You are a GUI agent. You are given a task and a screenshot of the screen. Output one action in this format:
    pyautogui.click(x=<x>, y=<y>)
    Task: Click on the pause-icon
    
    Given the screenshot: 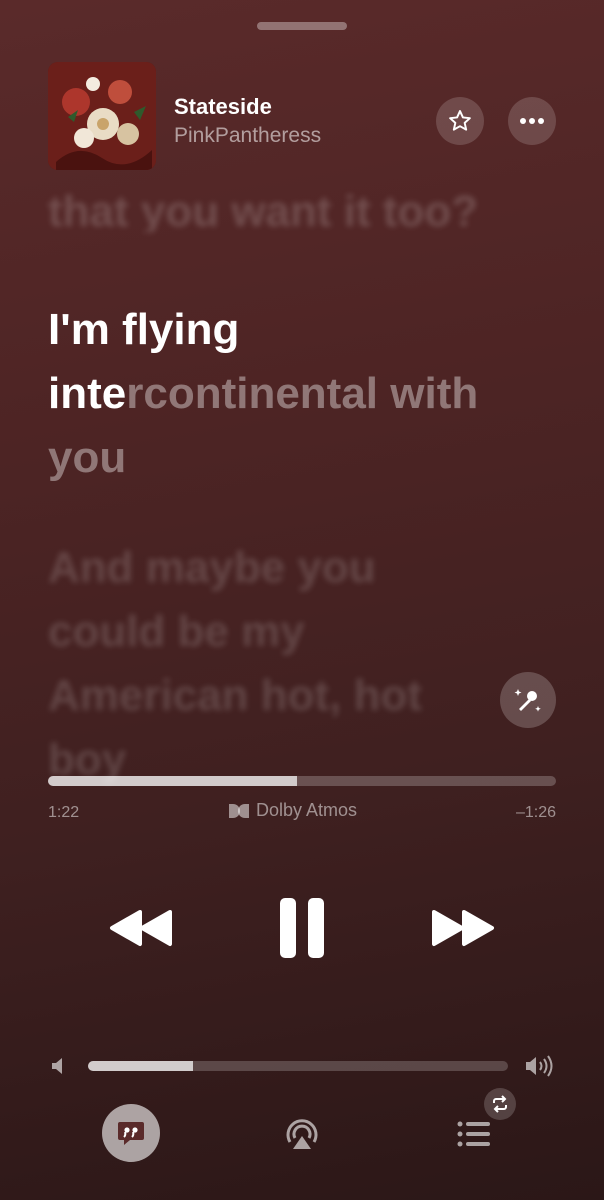 What is the action you would take?
    pyautogui.click(x=302, y=928)
    